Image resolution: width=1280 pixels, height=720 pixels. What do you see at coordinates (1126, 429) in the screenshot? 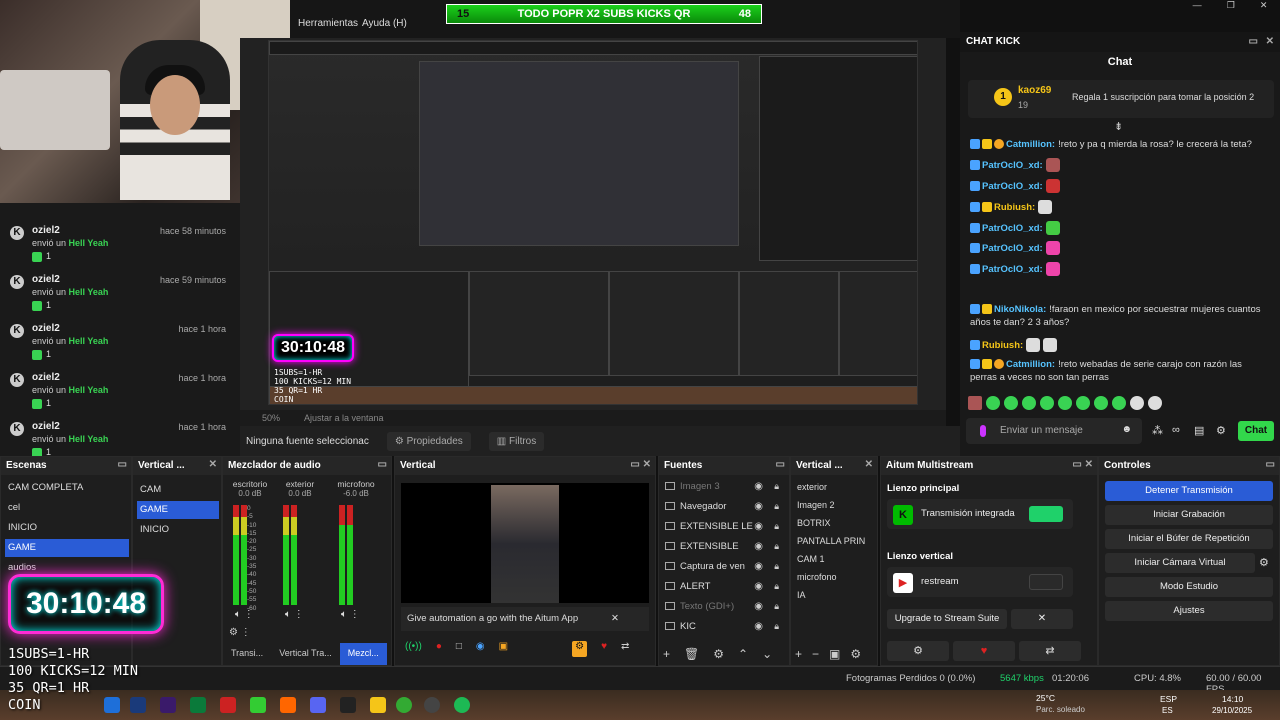
I see `emoji-icon: ☻` at bounding box center [1126, 429].